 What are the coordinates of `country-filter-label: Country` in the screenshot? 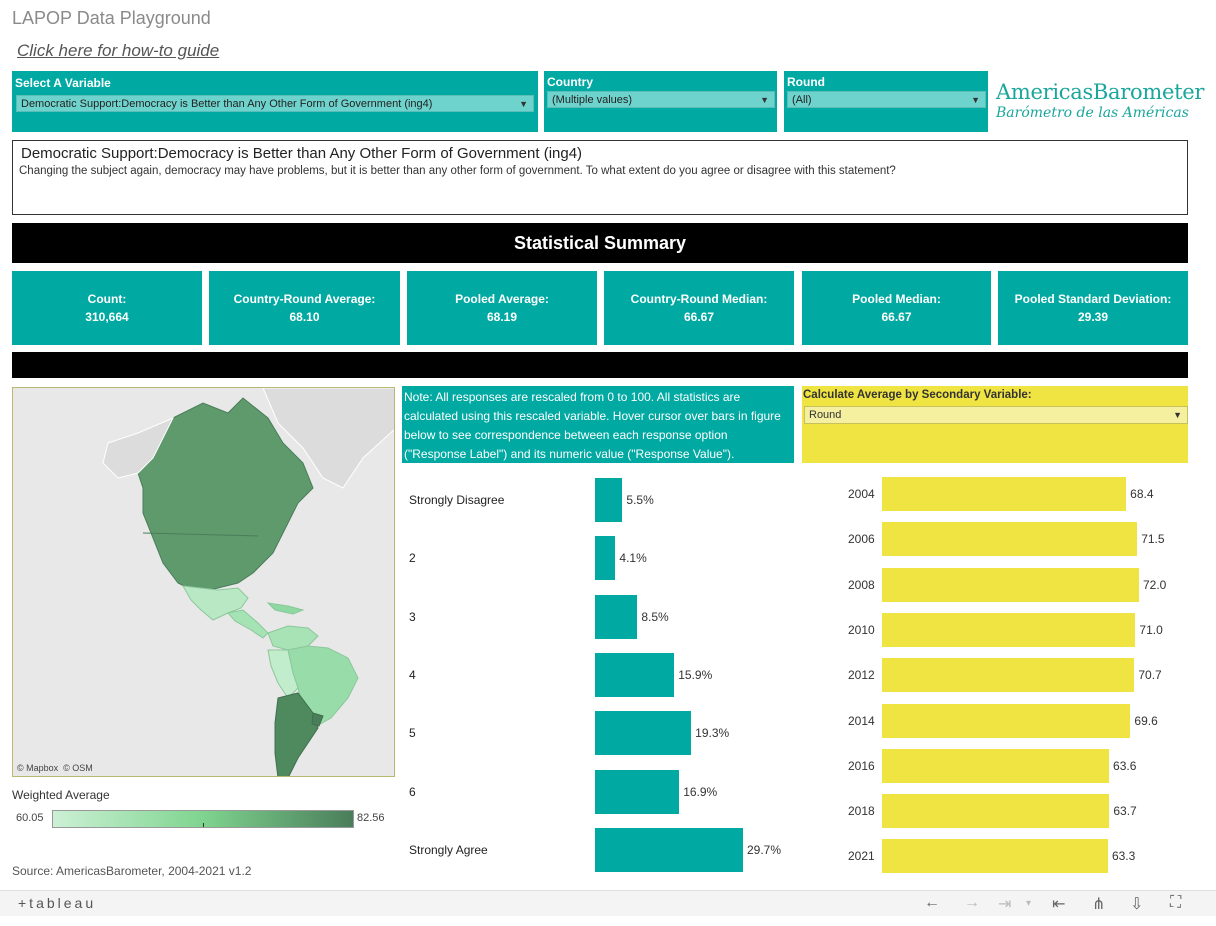 It's located at (570, 82).